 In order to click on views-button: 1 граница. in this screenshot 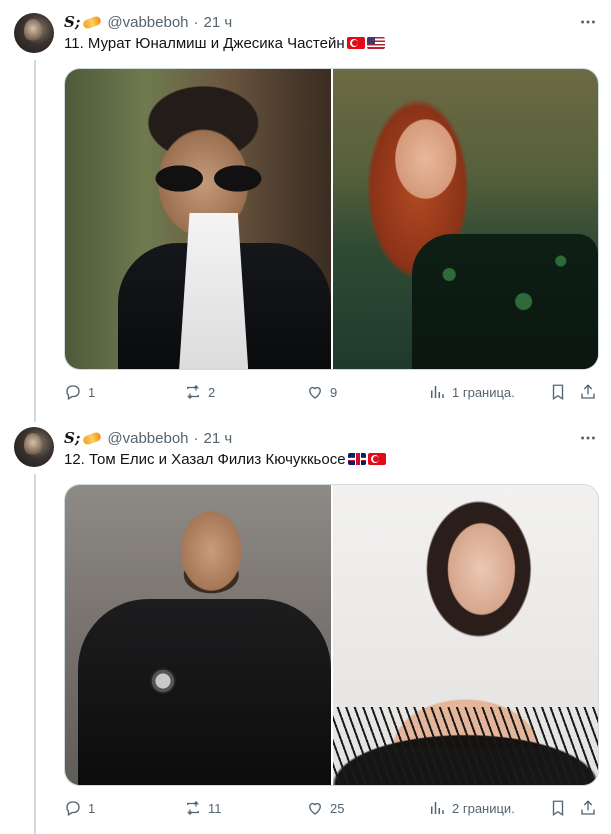, I will do `click(471, 392)`.